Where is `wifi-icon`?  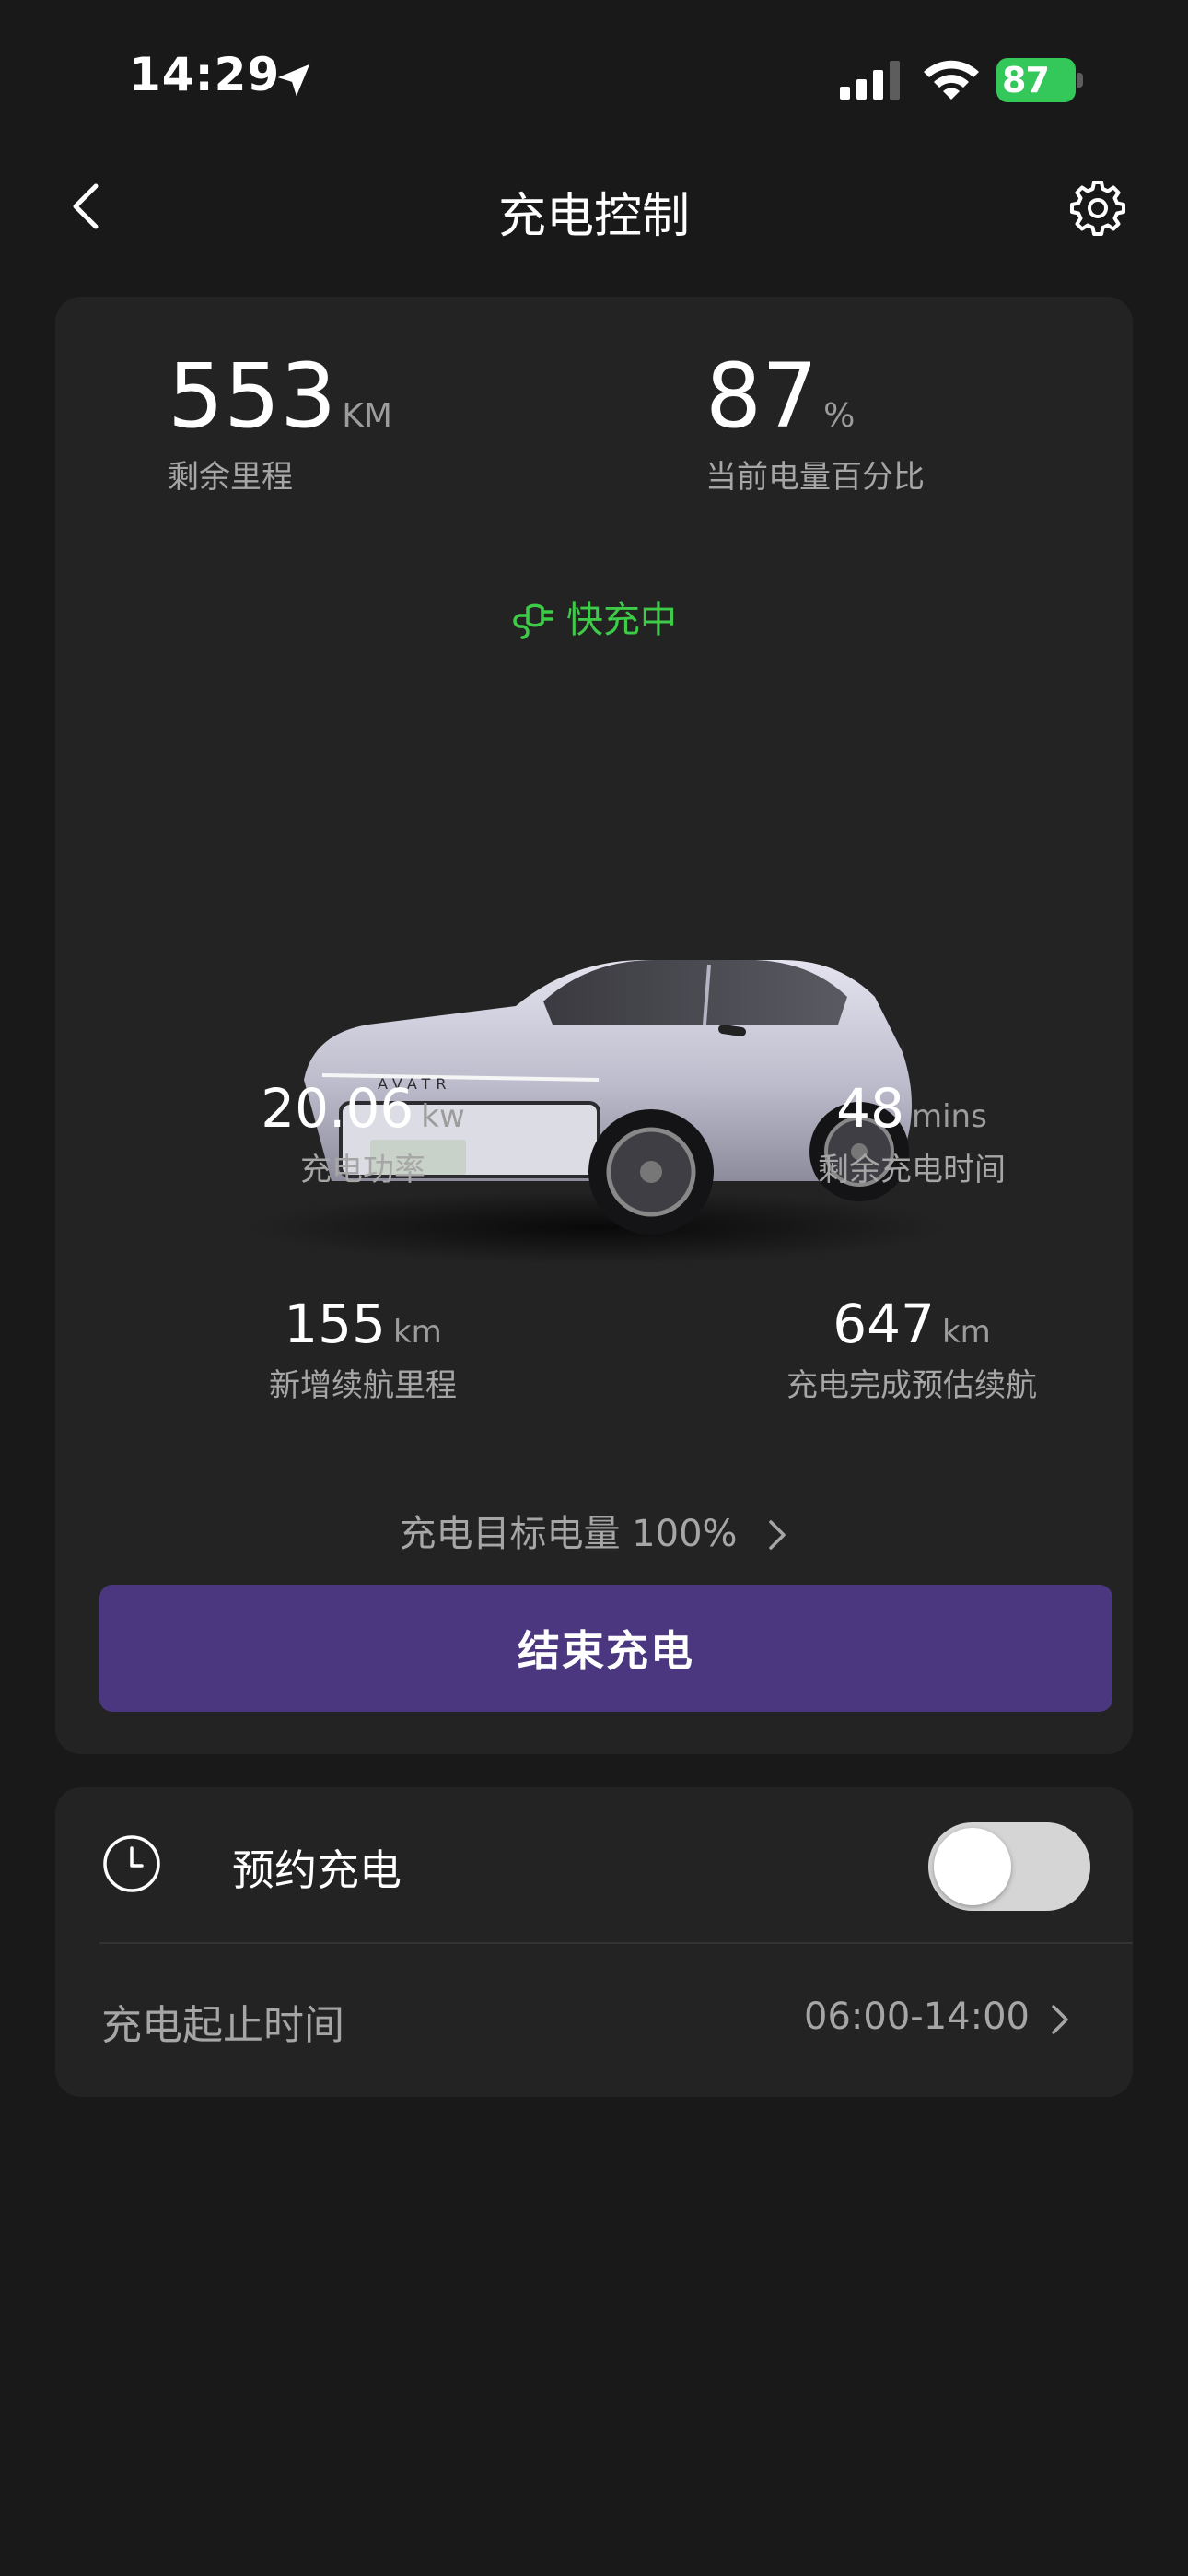
wifi-icon is located at coordinates (951, 80).